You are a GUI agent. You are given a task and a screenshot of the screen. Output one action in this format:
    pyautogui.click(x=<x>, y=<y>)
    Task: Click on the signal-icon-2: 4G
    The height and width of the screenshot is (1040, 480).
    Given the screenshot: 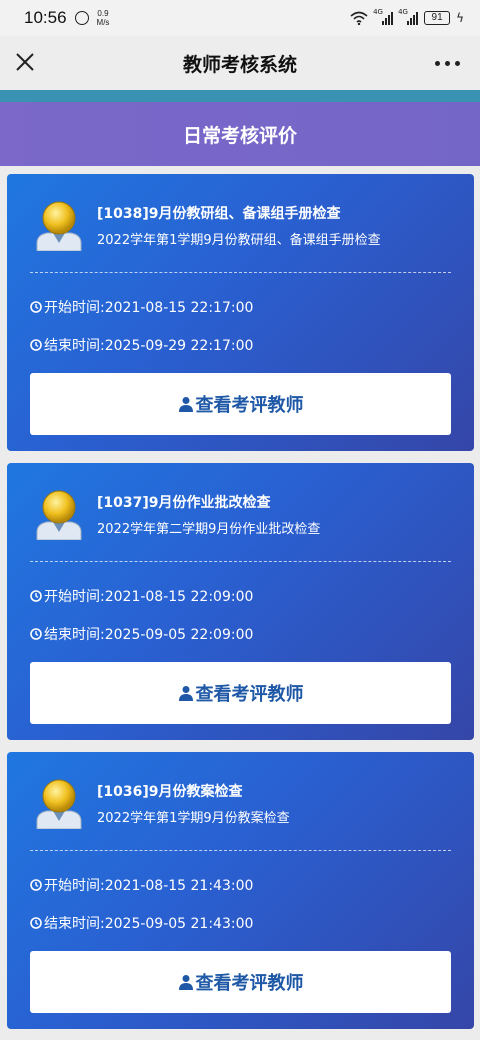 What is the action you would take?
    pyautogui.click(x=408, y=16)
    